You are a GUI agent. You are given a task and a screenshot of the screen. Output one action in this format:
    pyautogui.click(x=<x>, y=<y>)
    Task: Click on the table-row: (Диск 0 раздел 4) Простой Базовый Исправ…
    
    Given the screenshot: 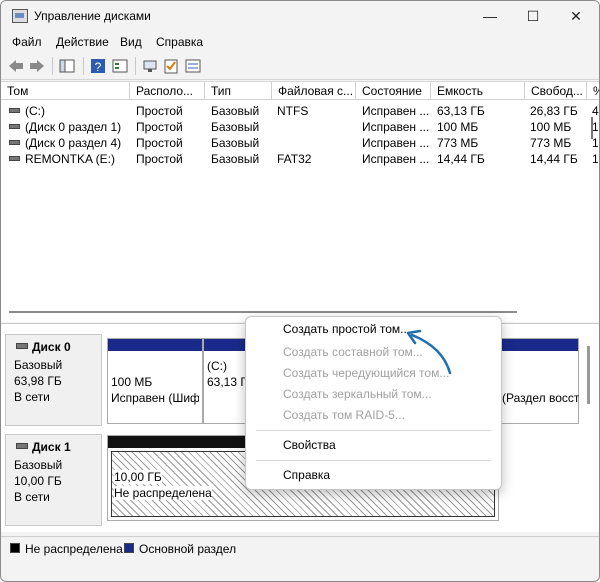 What is the action you would take?
    pyautogui.click(x=300, y=143)
    